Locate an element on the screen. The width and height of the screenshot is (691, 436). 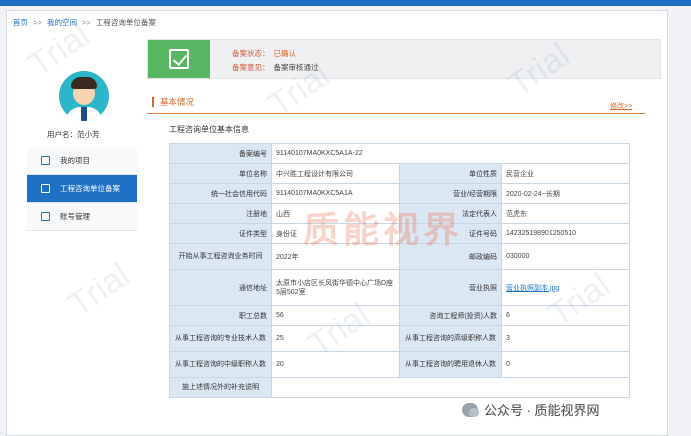
table-row: 注册地 山西 法定代表人 范虎东 is located at coordinates (400, 213).